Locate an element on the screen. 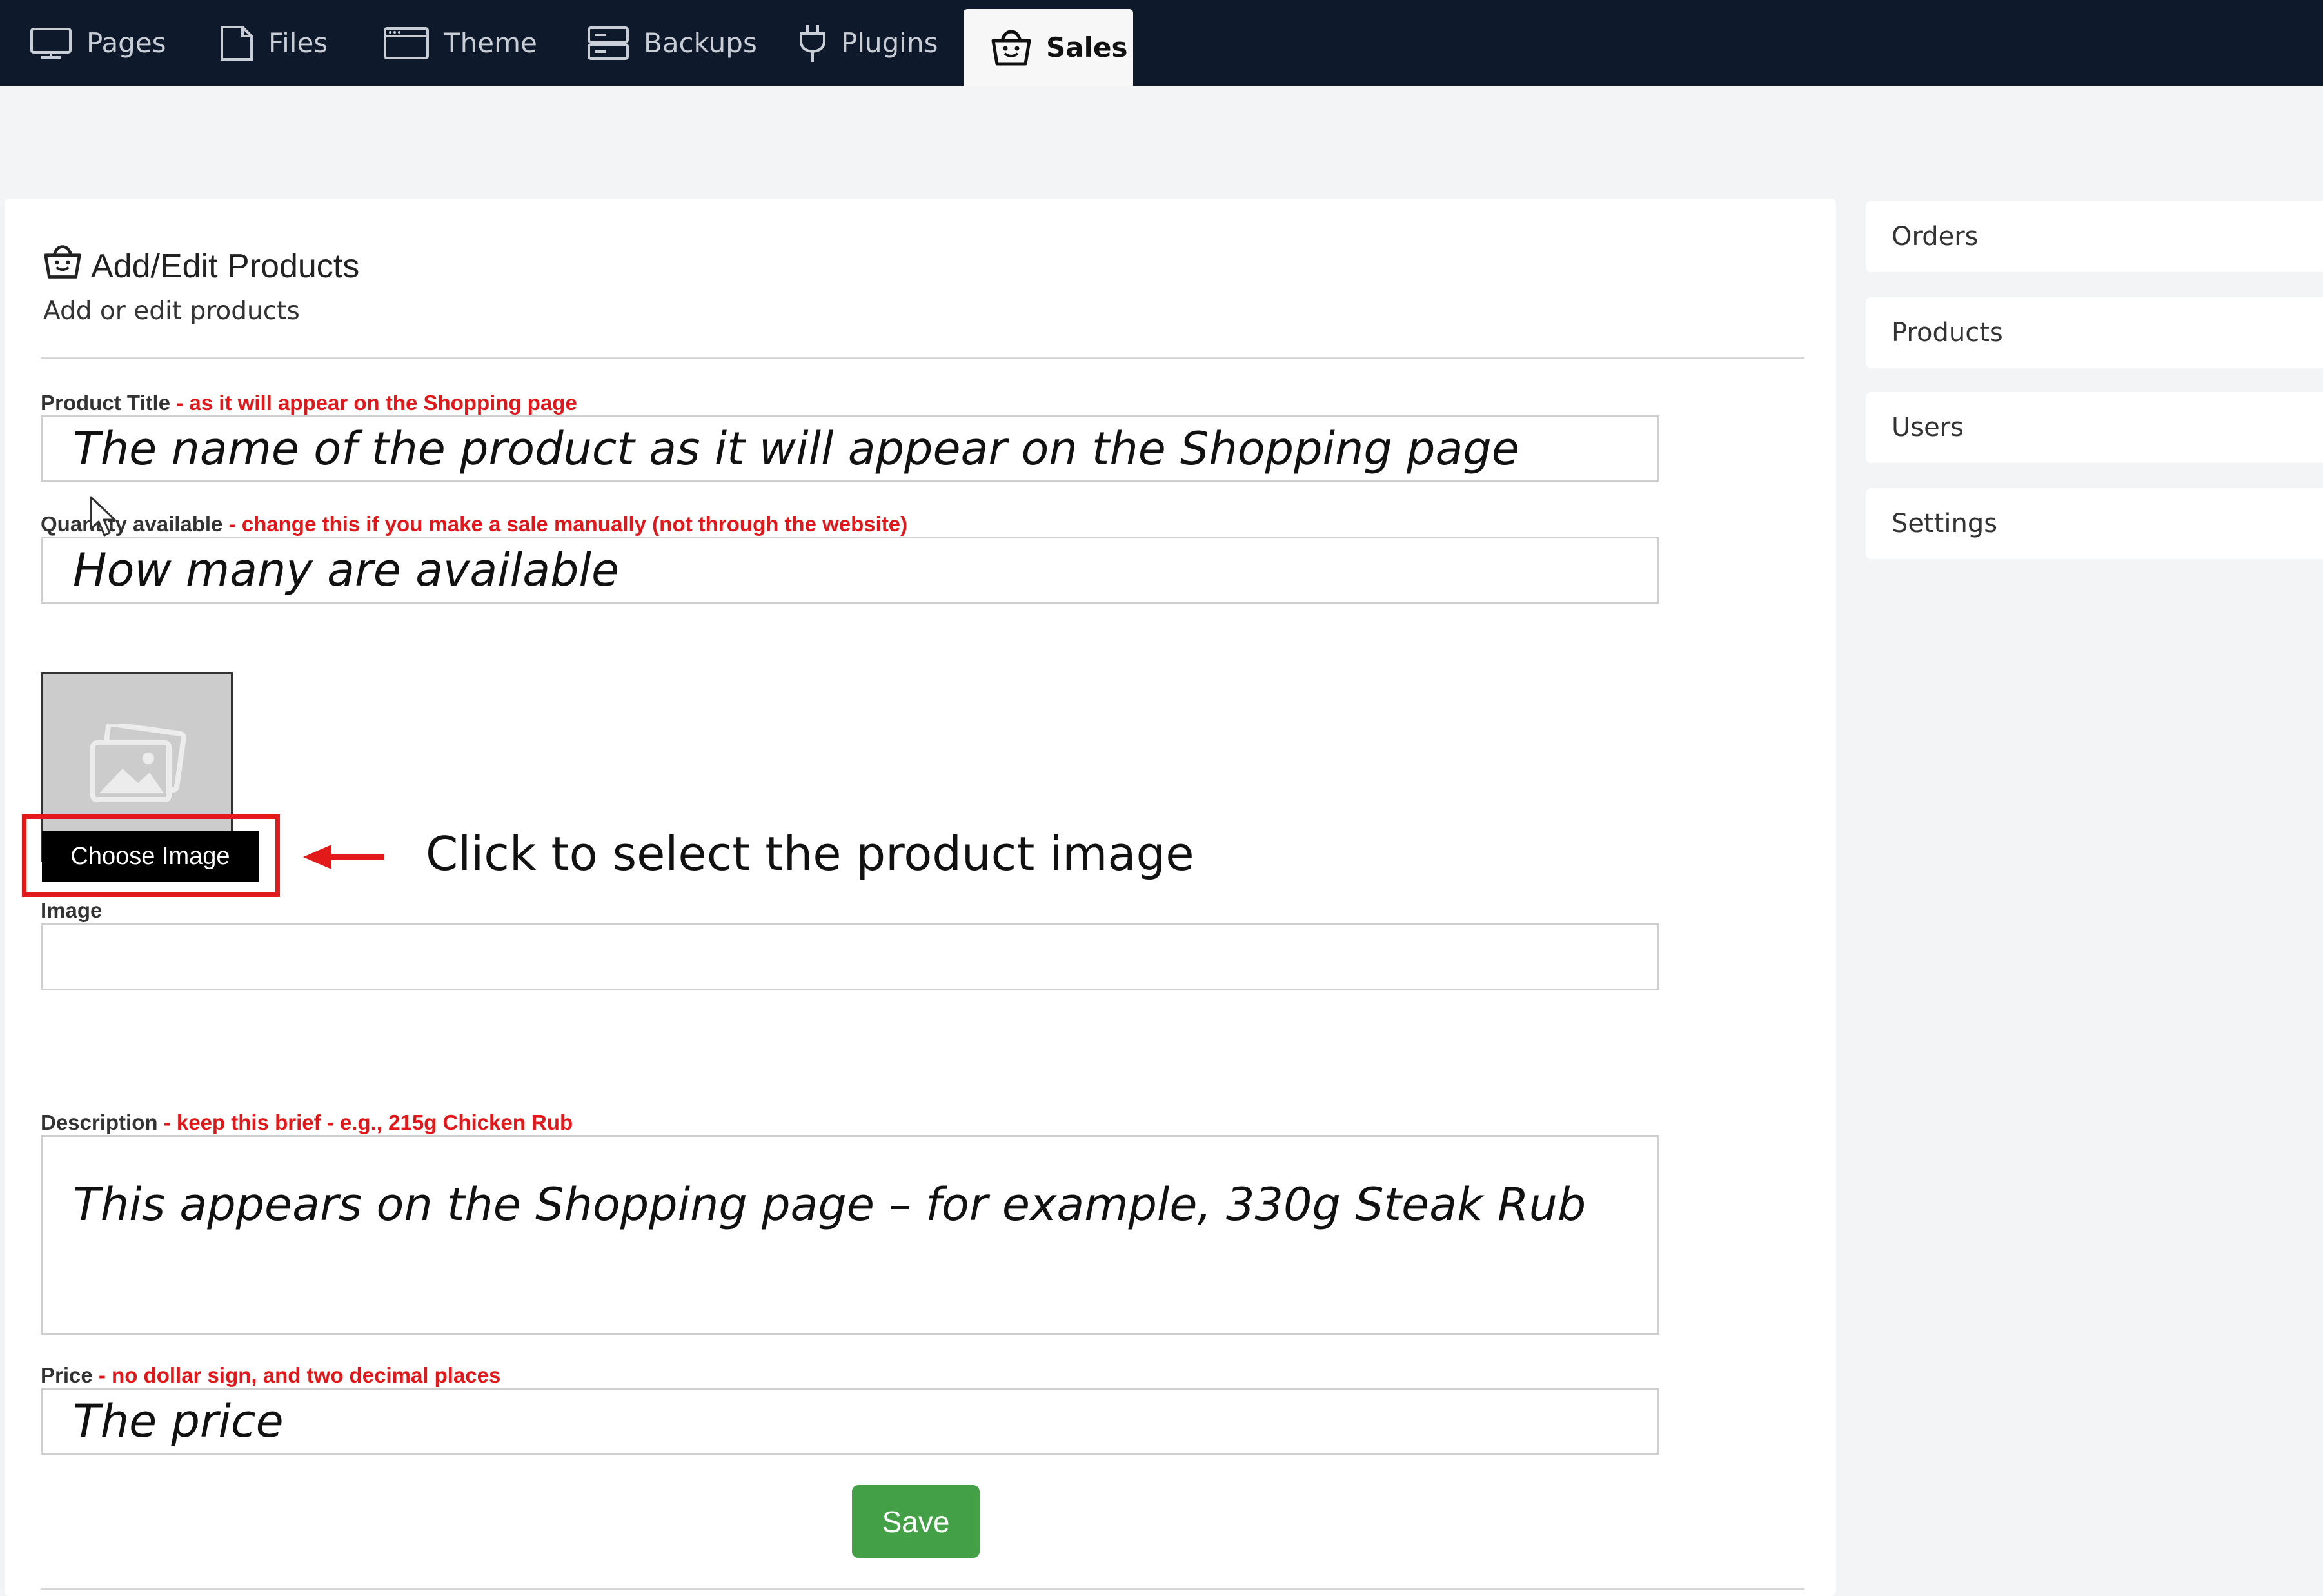  field-label: Price is located at coordinates (67, 1375).